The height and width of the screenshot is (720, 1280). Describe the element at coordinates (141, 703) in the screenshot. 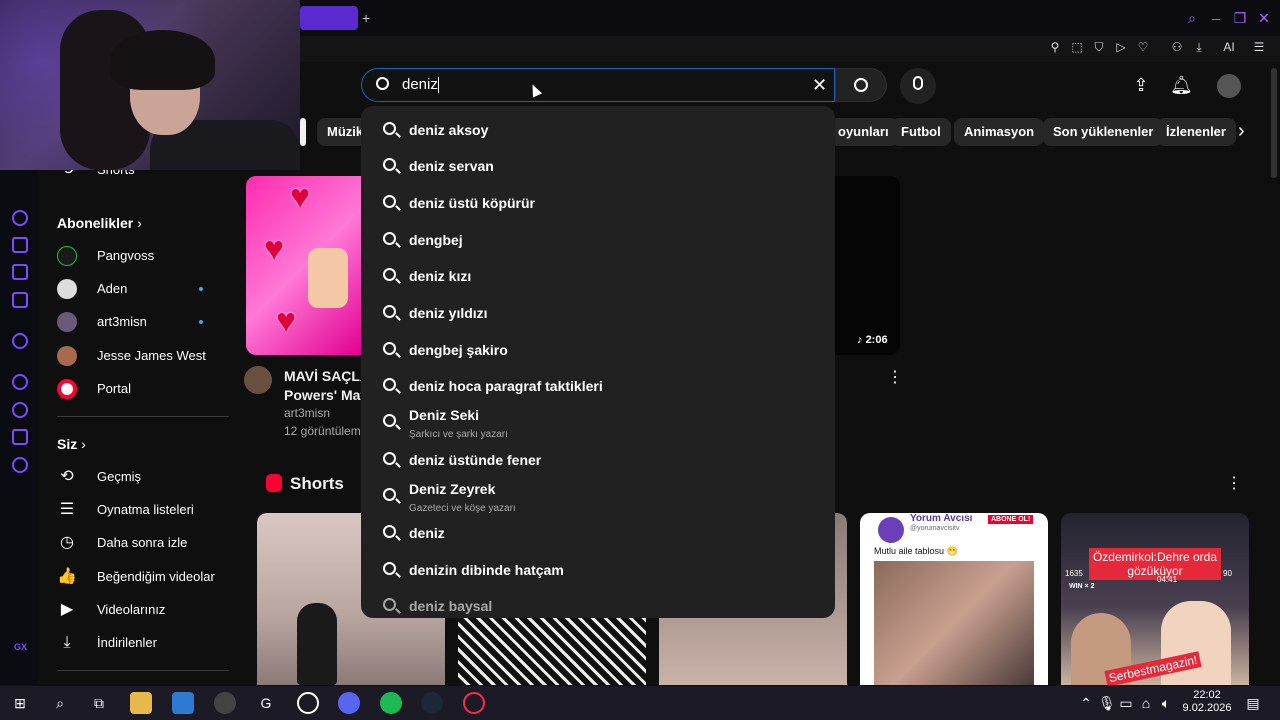

I see `file-explorer-icon` at that location.